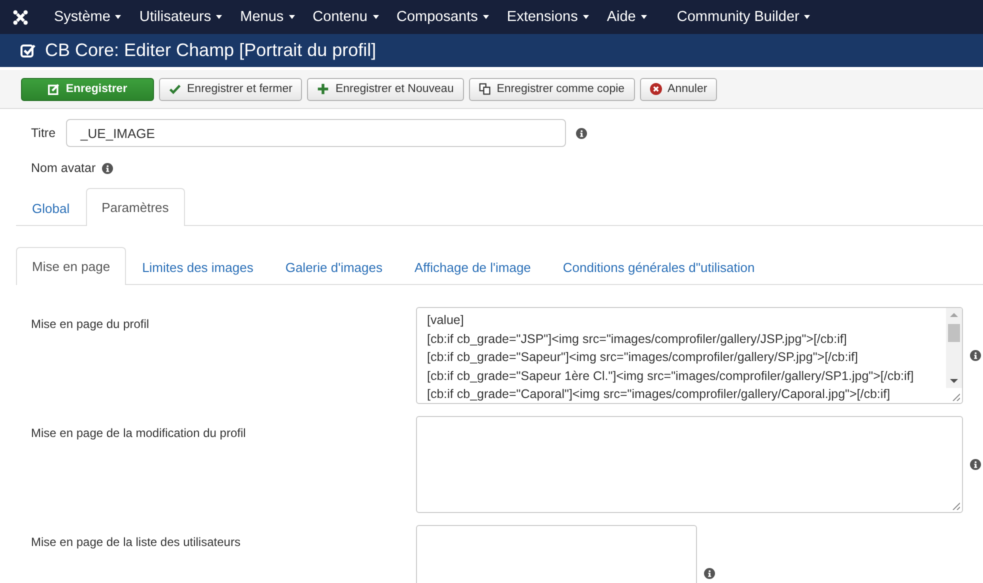 The image size is (983, 583). What do you see at coordinates (87, 17) in the screenshot?
I see `menu-item: Système` at bounding box center [87, 17].